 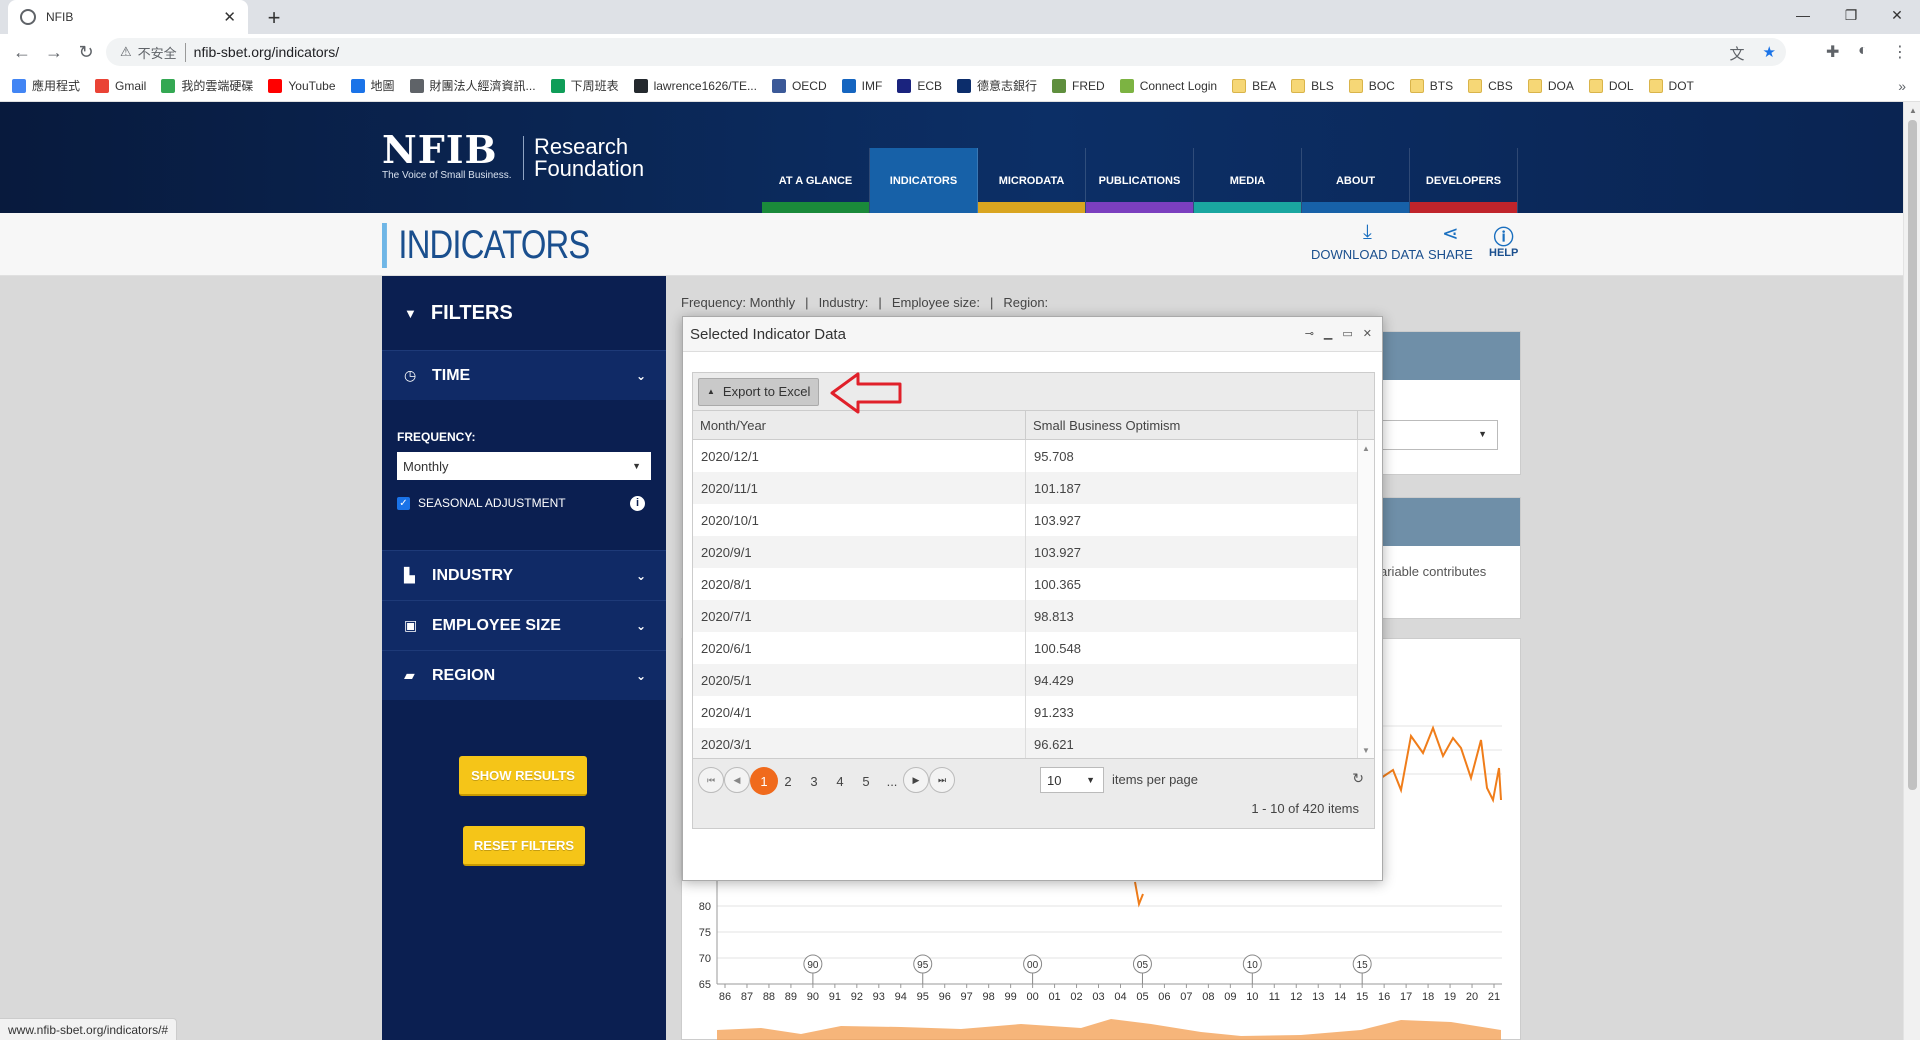 What do you see at coordinates (1309, 333) in the screenshot?
I see `pin-icon: ⊸` at bounding box center [1309, 333].